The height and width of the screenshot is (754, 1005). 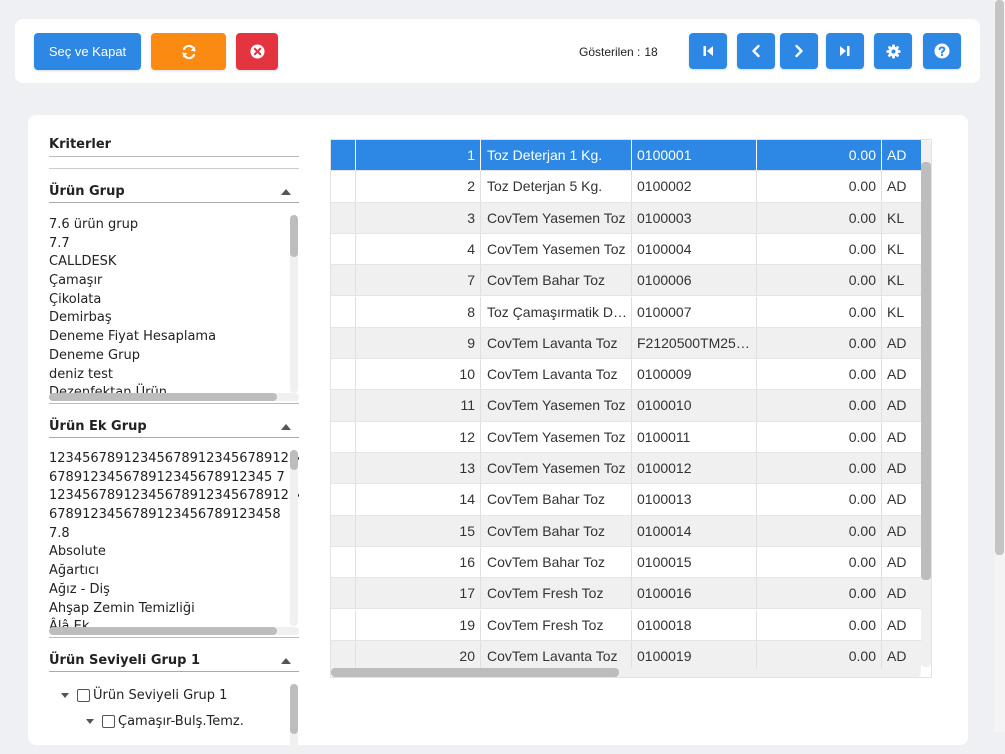 I want to click on urun-ek-grup-vscroll, so click(x=294, y=538).